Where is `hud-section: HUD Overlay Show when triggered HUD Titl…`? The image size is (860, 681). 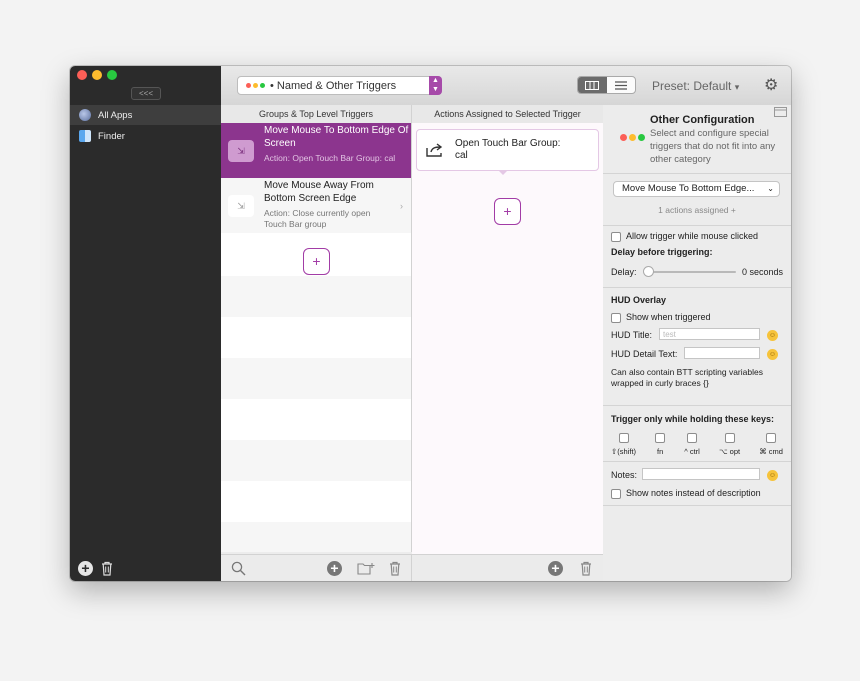
hud-section: HUD Overlay Show when triggered HUD Titl… is located at coordinates (697, 347).